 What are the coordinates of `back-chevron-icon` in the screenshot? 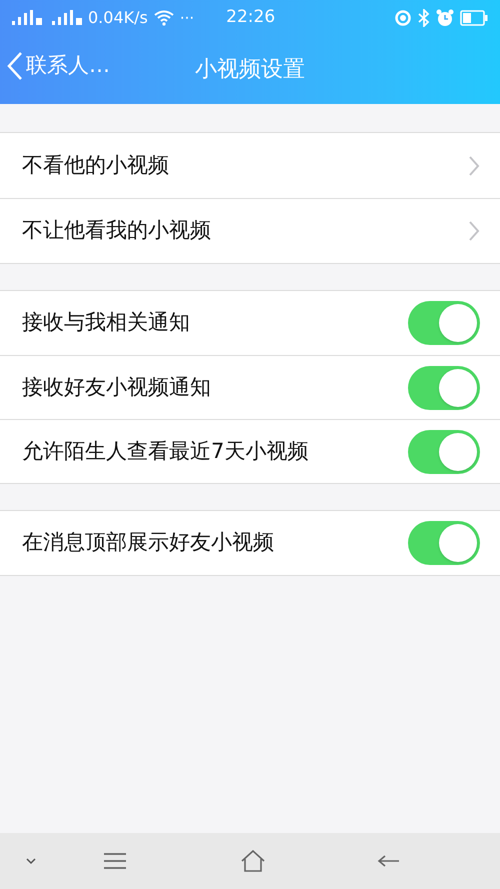 It's located at (15, 65).